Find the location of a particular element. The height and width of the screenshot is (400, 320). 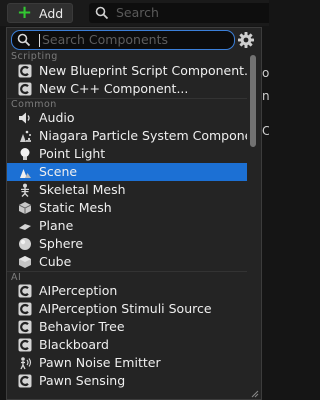

component-search-input: Search Components is located at coordinates (123, 40).